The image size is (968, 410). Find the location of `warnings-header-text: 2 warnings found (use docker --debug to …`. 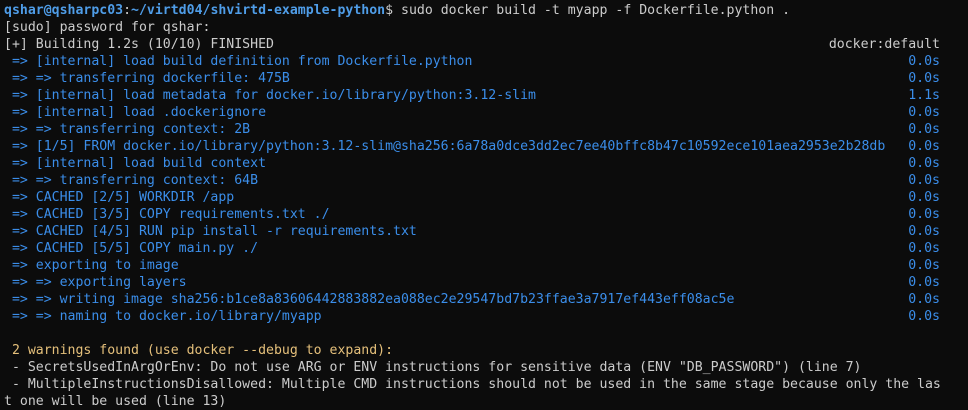

warnings-header-text: 2 warnings found (use docker --debug to … is located at coordinates (199, 350).